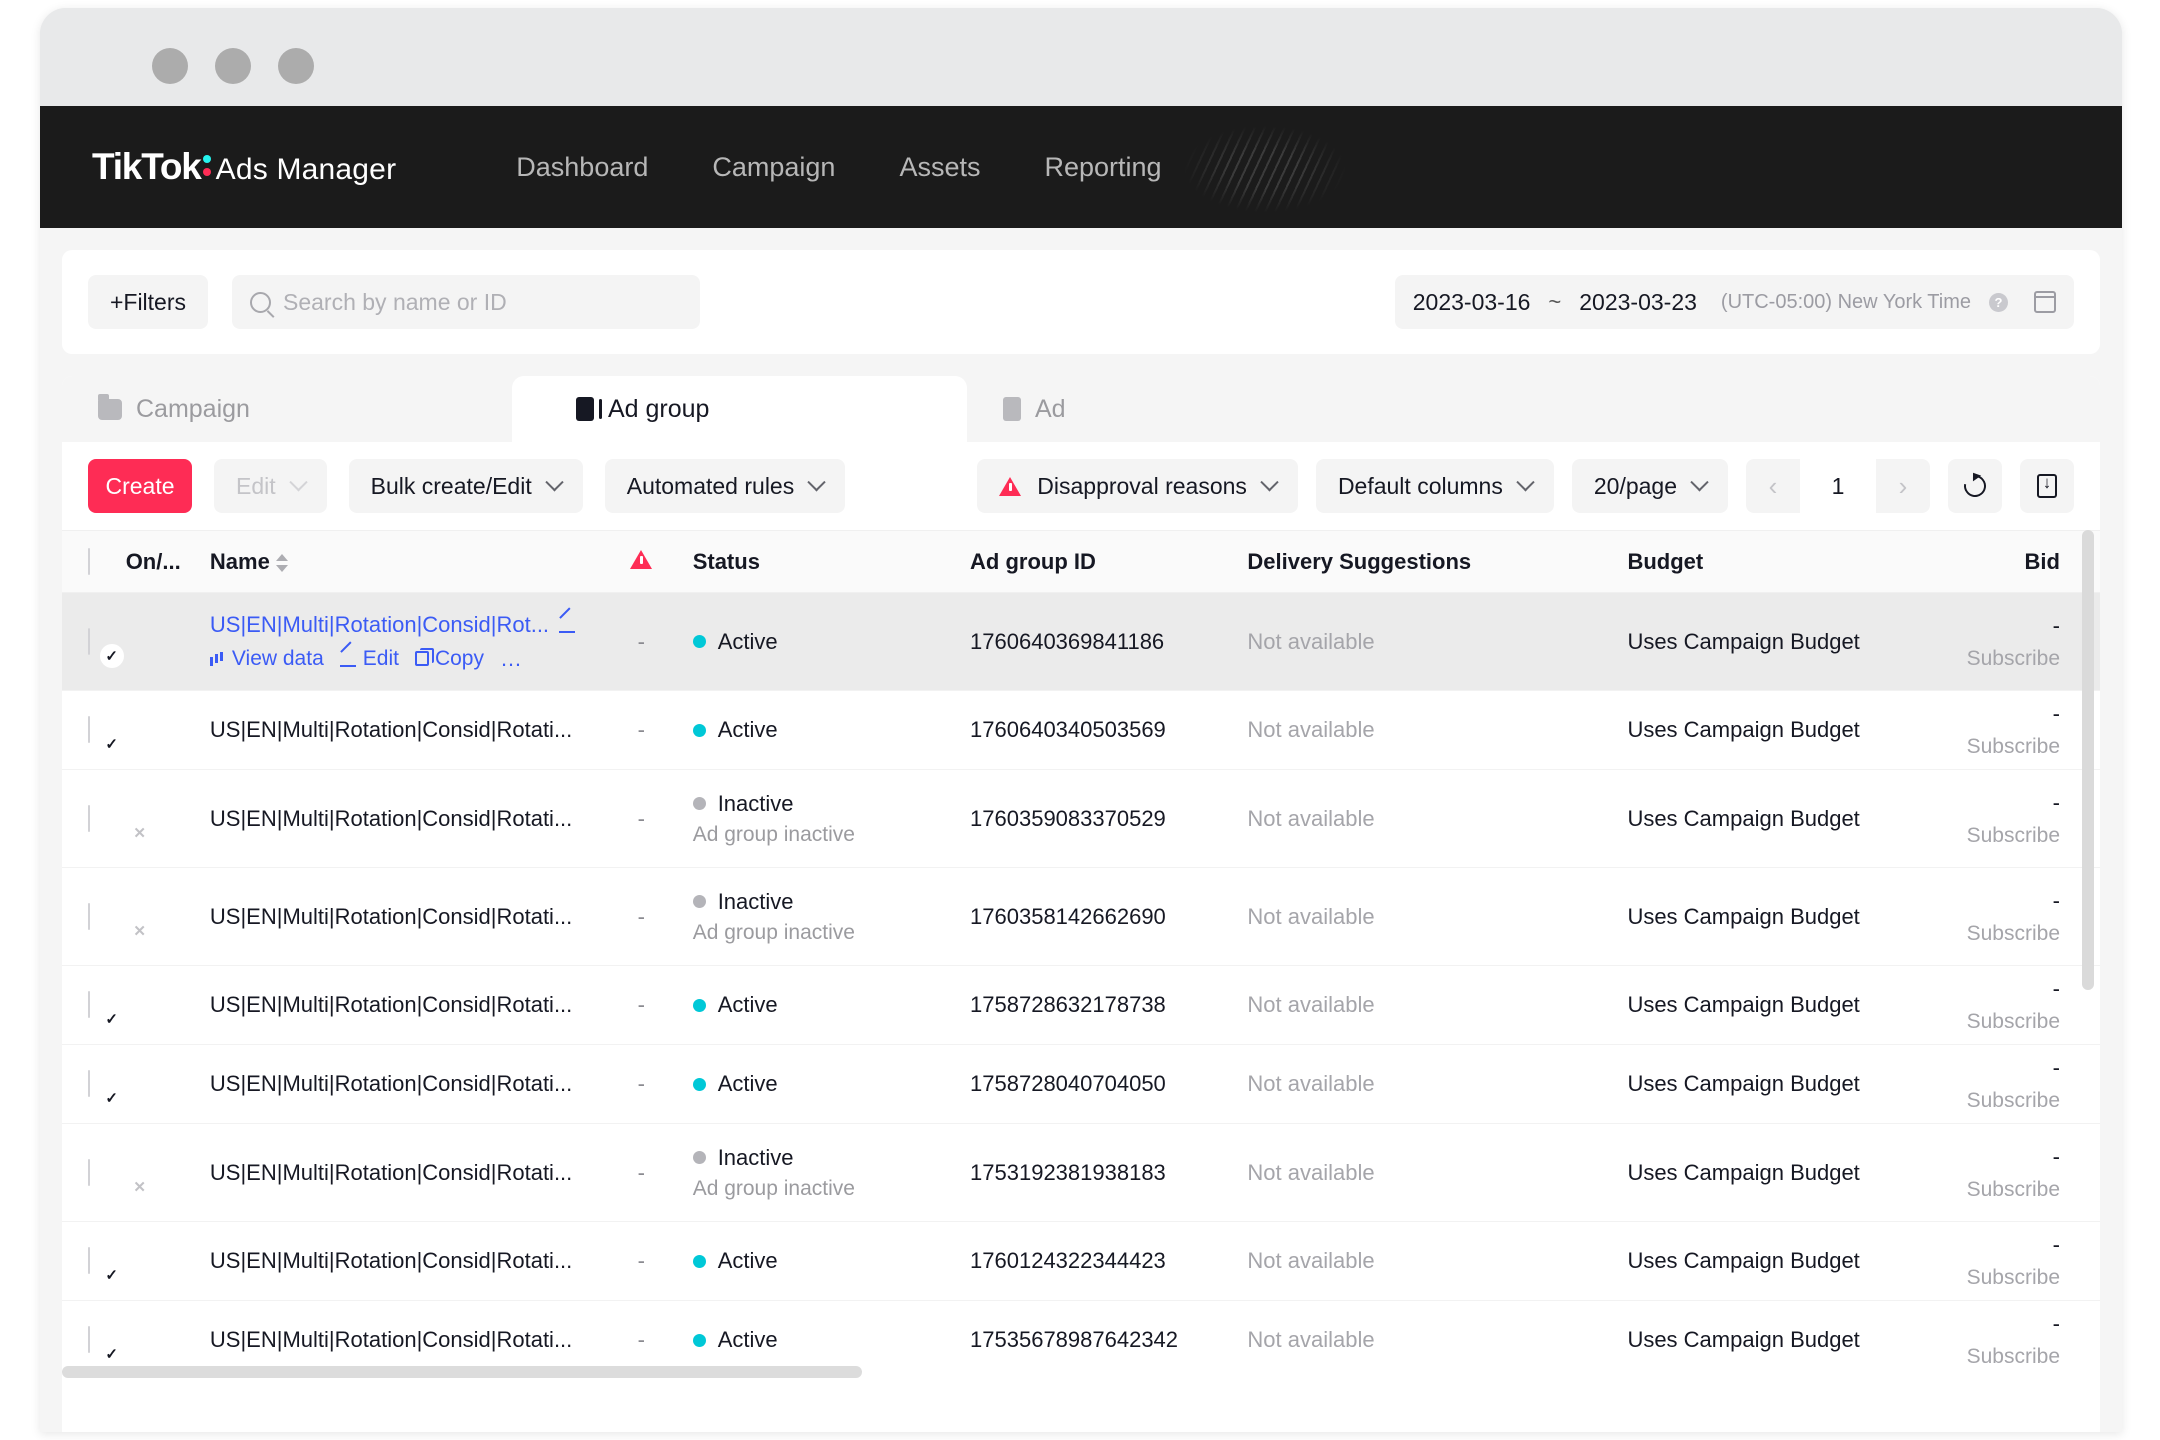  Describe the element at coordinates (1773, 486) in the screenshot. I see `prev-page-button: ‹` at that location.